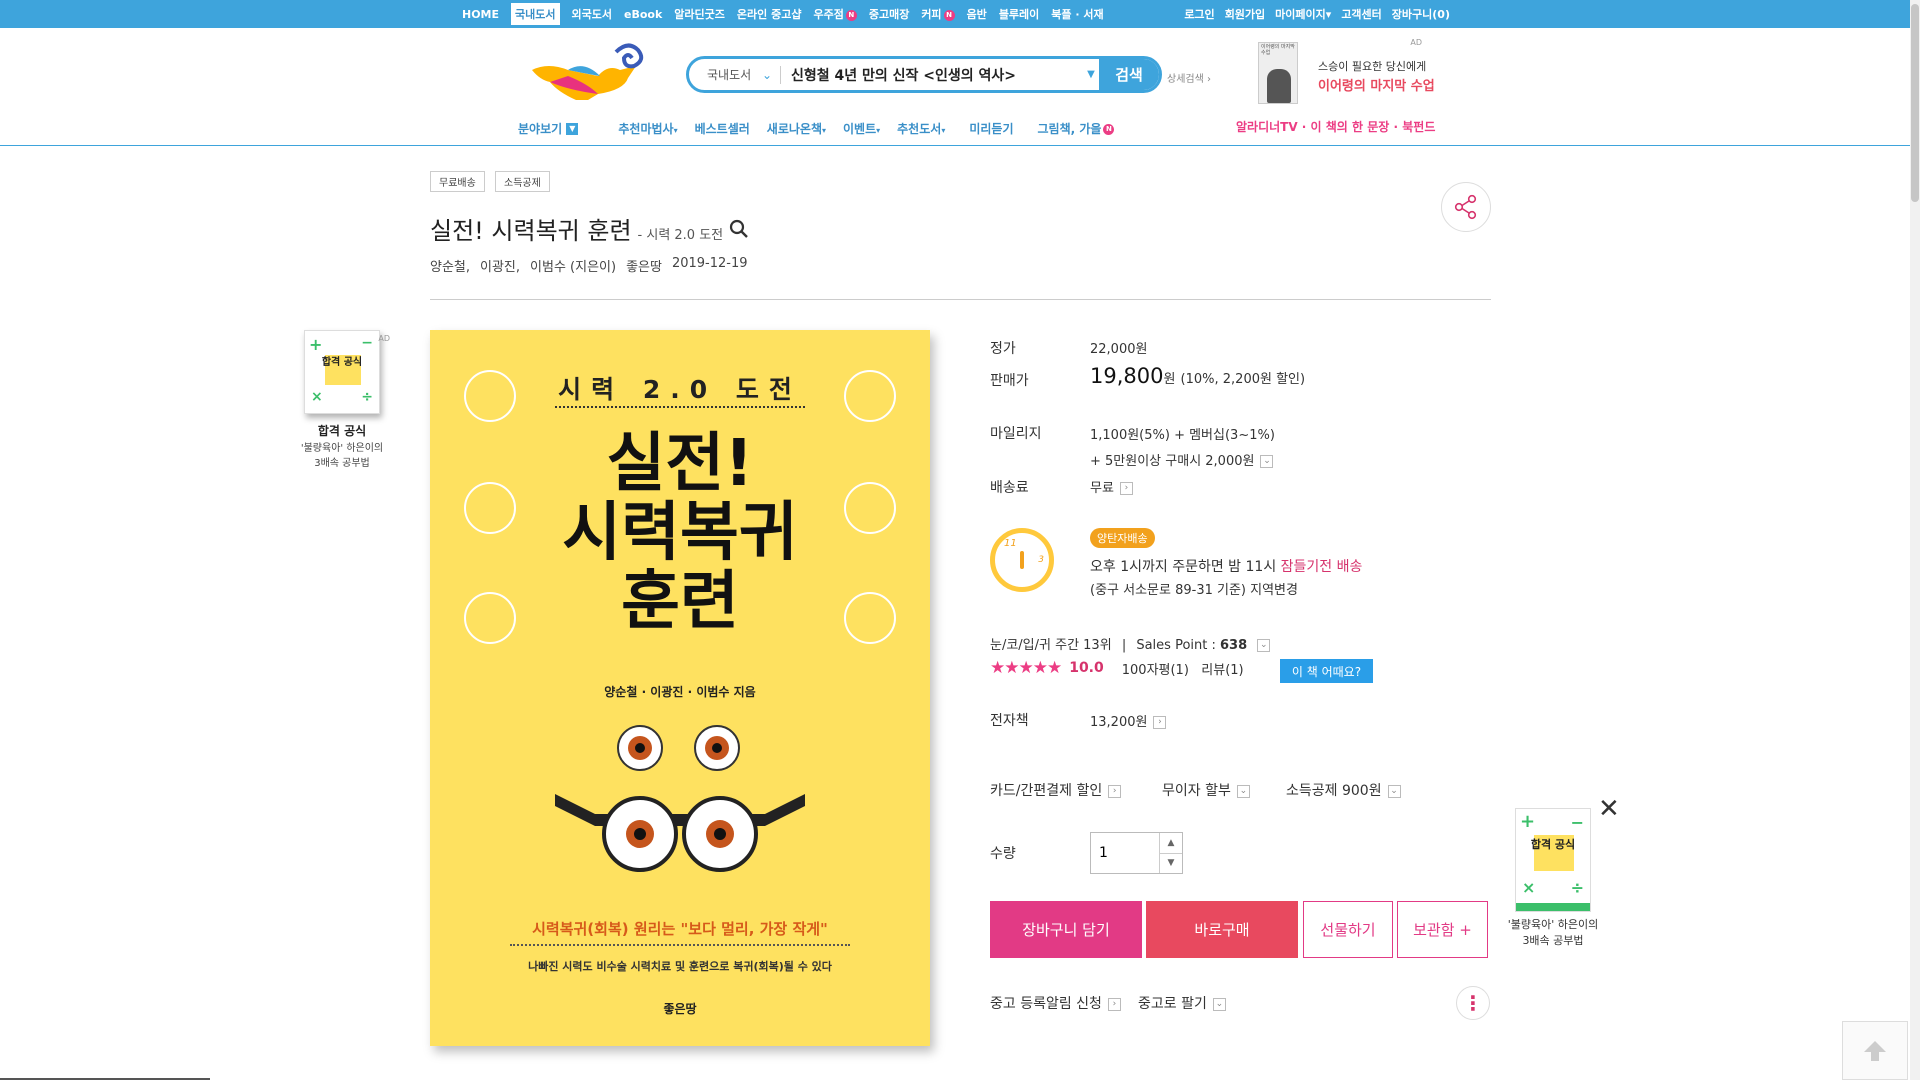 This screenshot has width=1920, height=1080. I want to click on search-category-label: 국내도서, so click(729, 75).